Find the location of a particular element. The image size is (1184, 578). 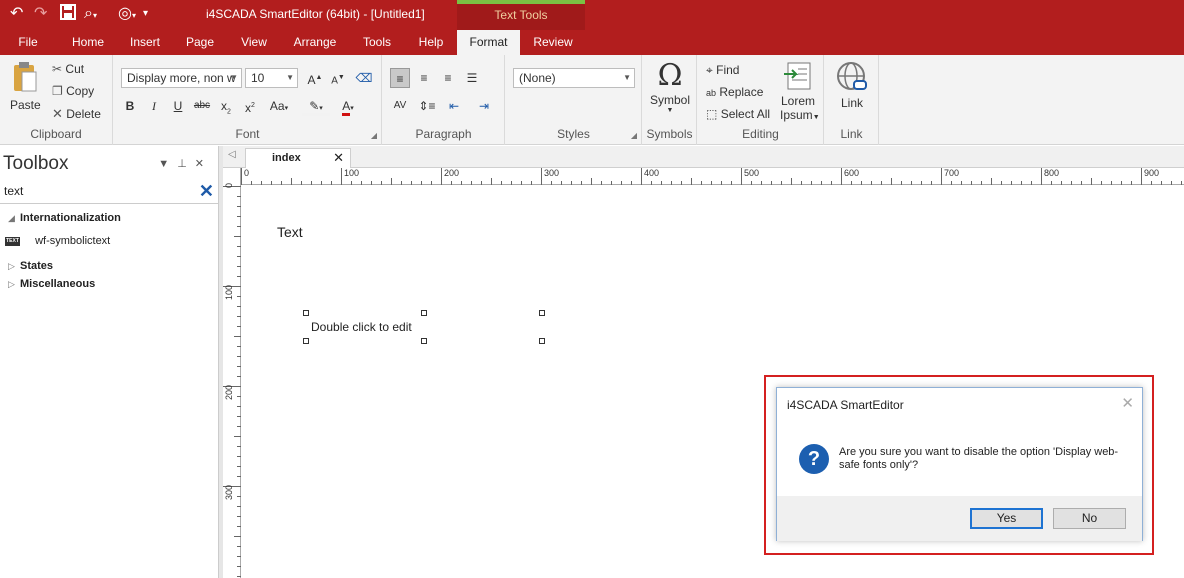

category-internationalization: ◢ Internationalization is located at coordinates (64, 218).